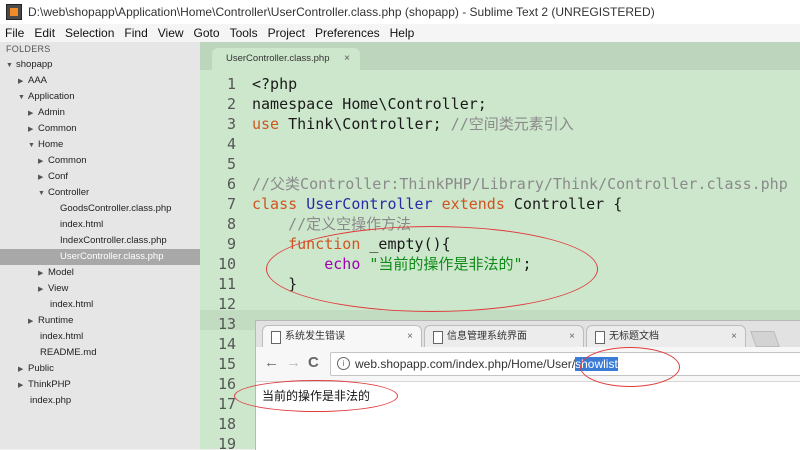 Image resolution: width=800 pixels, height=450 pixels. What do you see at coordinates (226, 284) in the screenshot?
I see `line-number: 11` at bounding box center [226, 284].